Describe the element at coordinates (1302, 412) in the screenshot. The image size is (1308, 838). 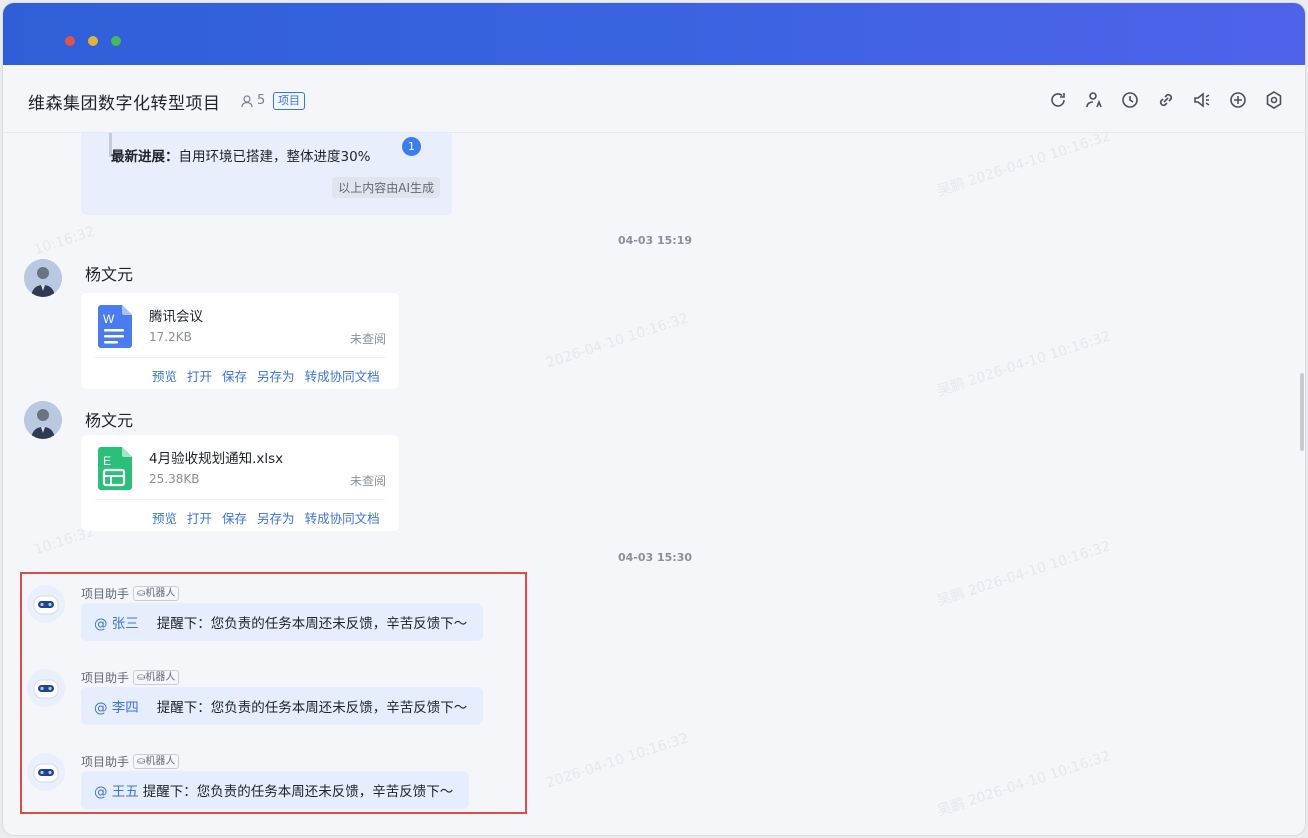
I see `scrollbar` at that location.